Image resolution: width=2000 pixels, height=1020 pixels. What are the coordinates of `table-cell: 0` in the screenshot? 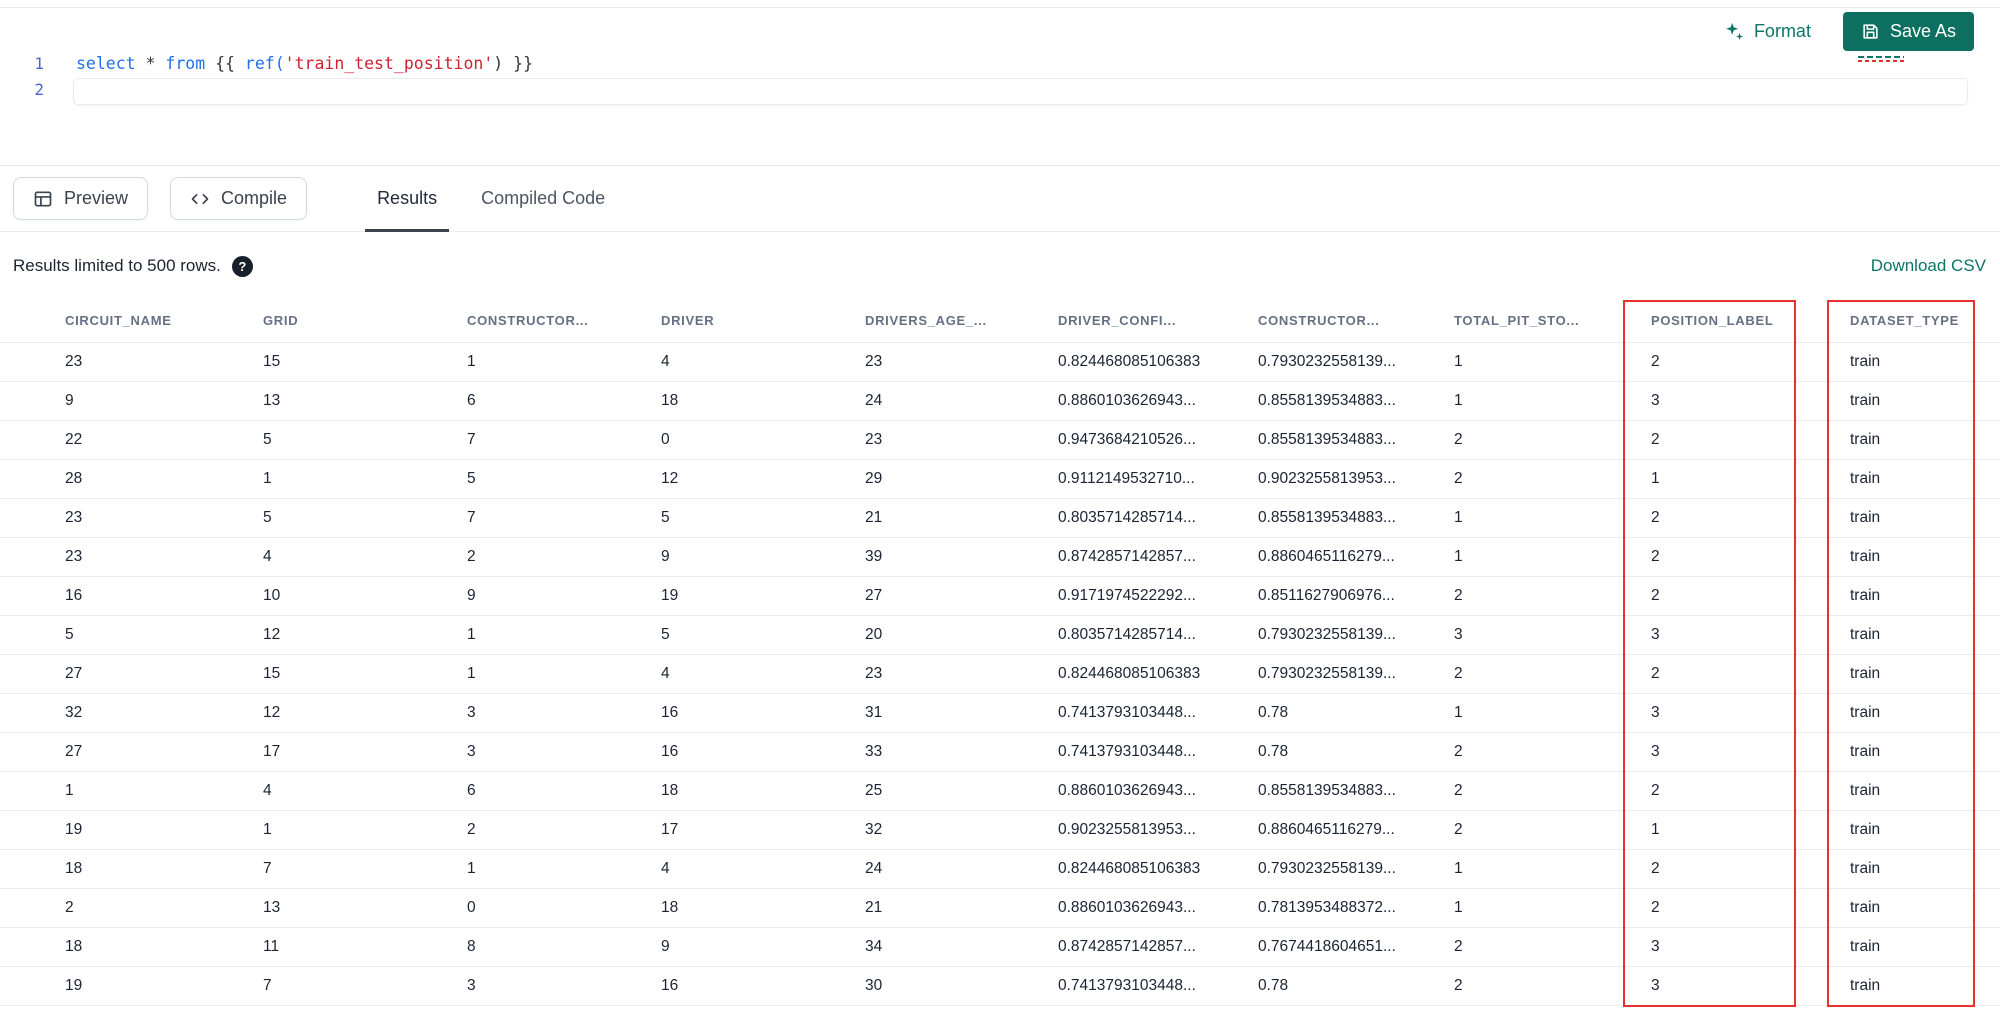 It's located at (763, 440).